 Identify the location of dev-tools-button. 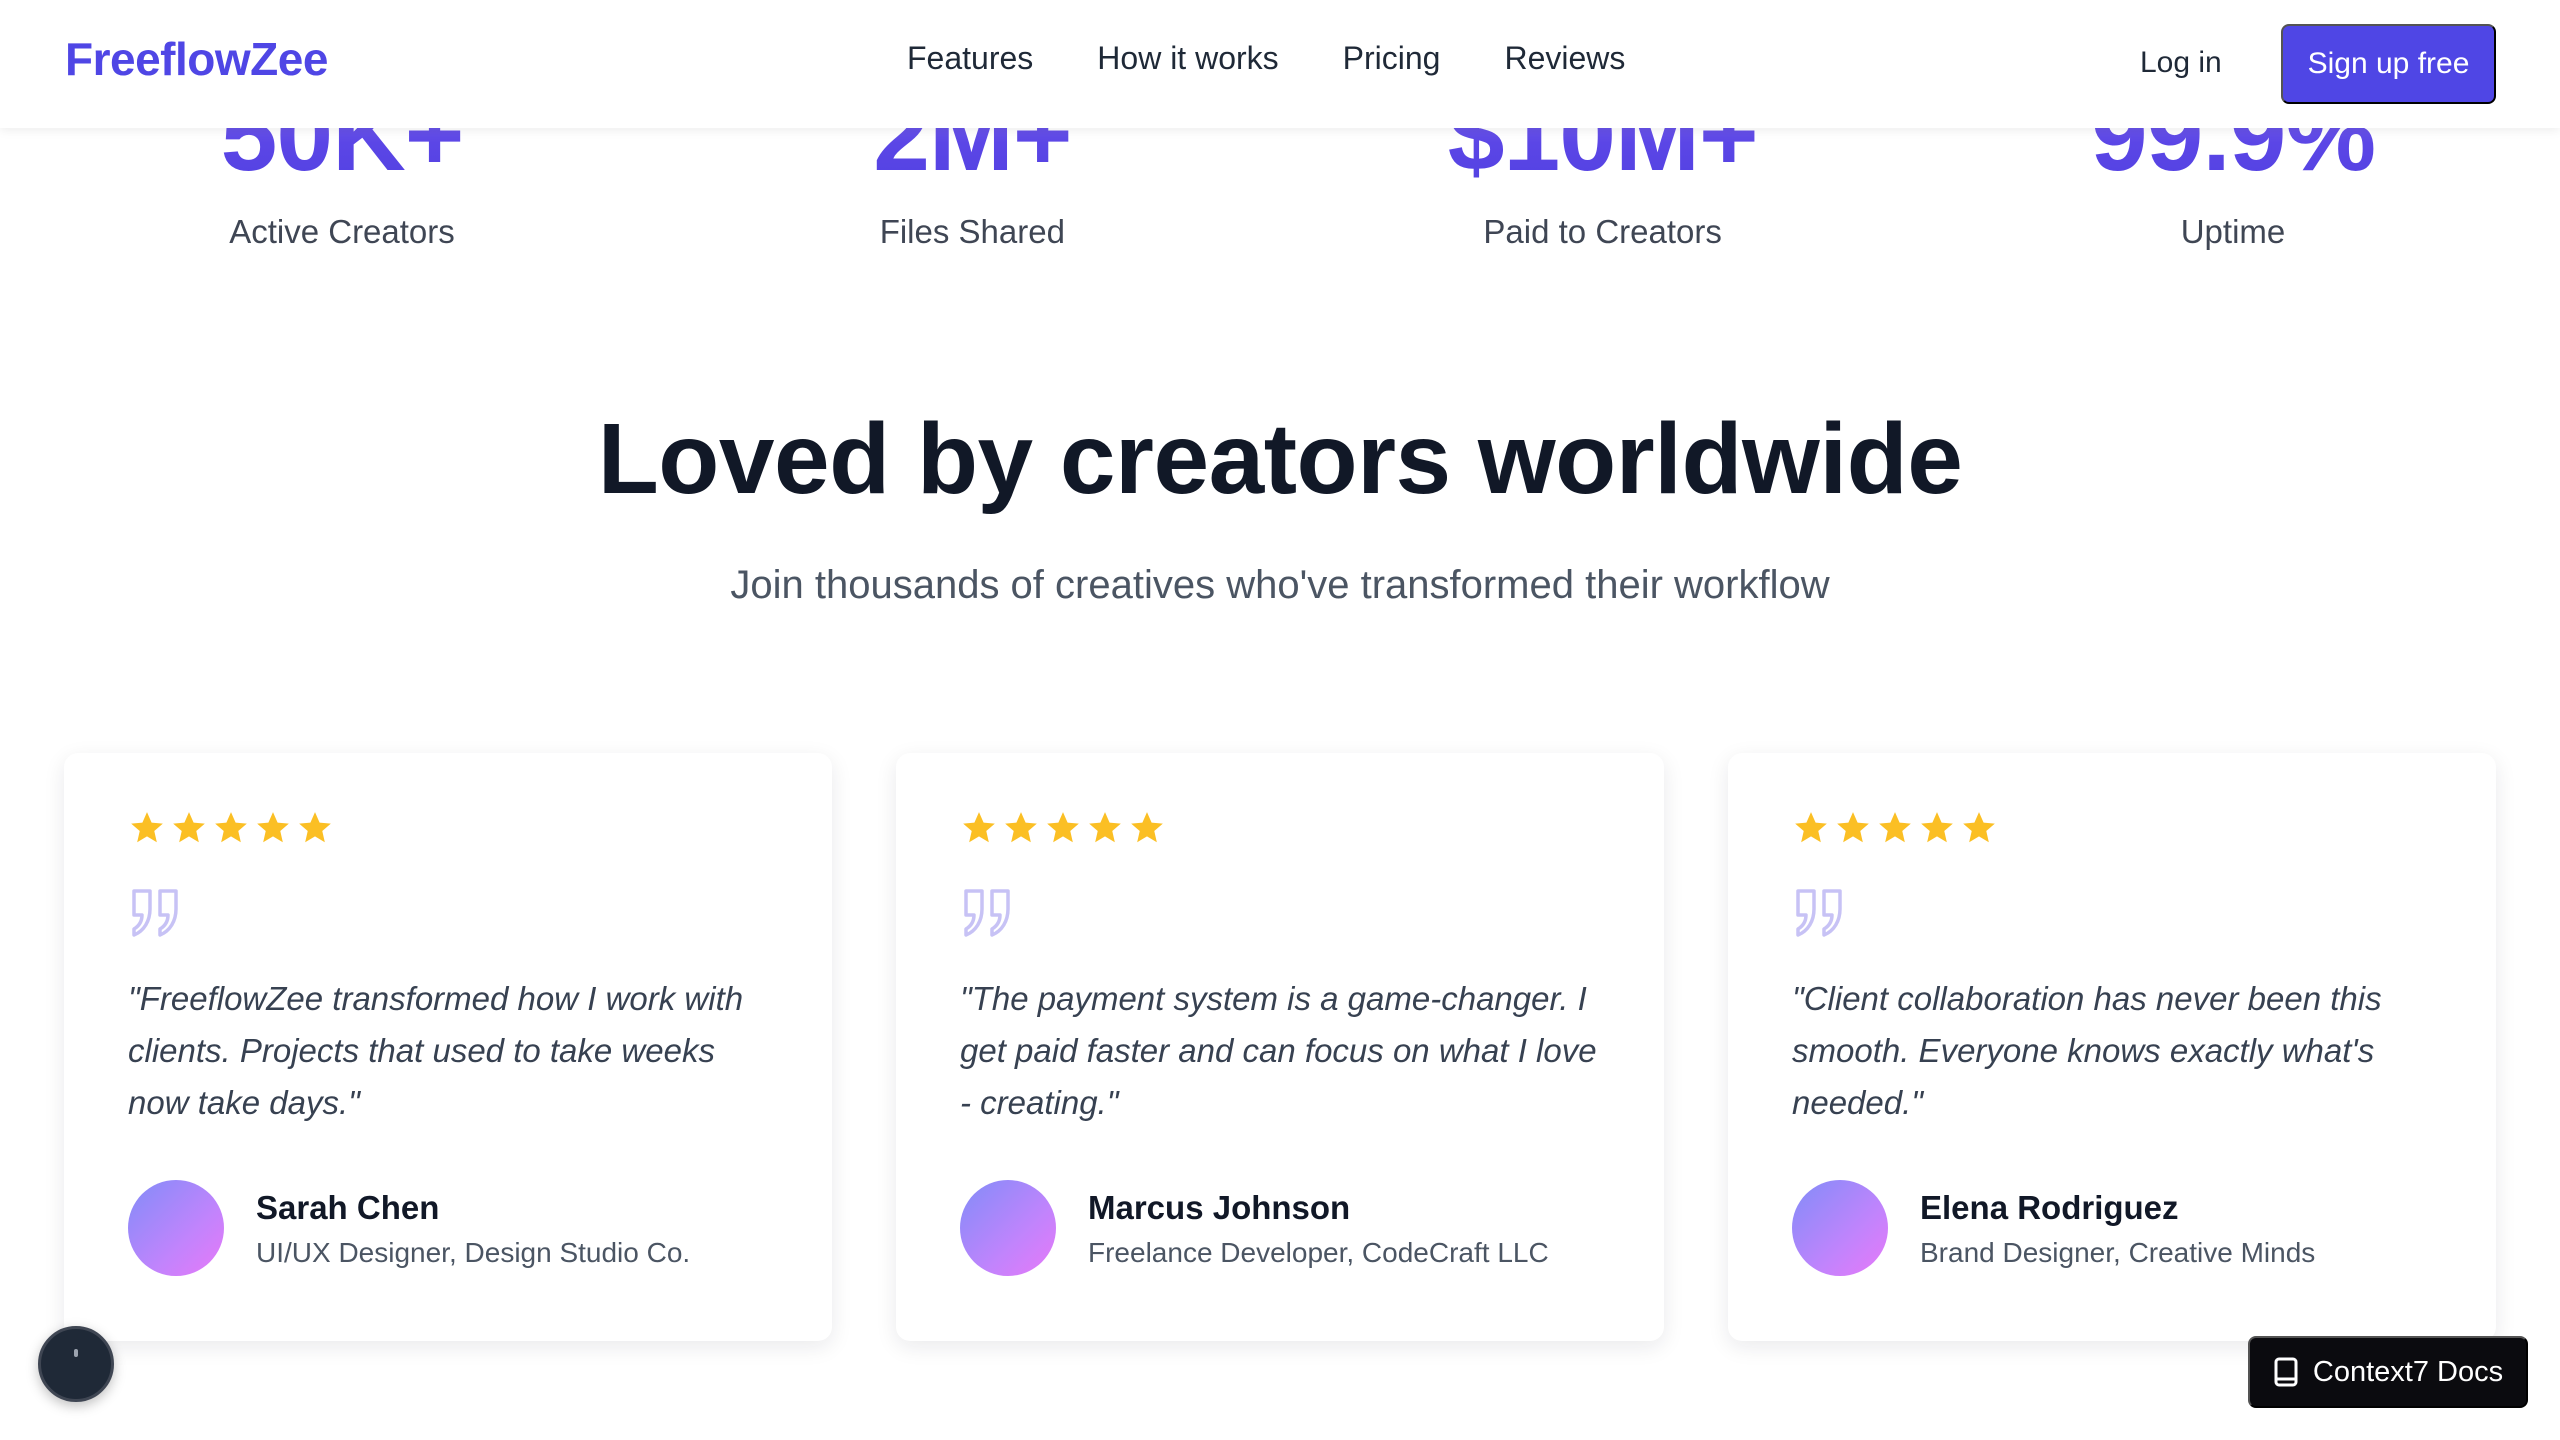
(76, 1364).